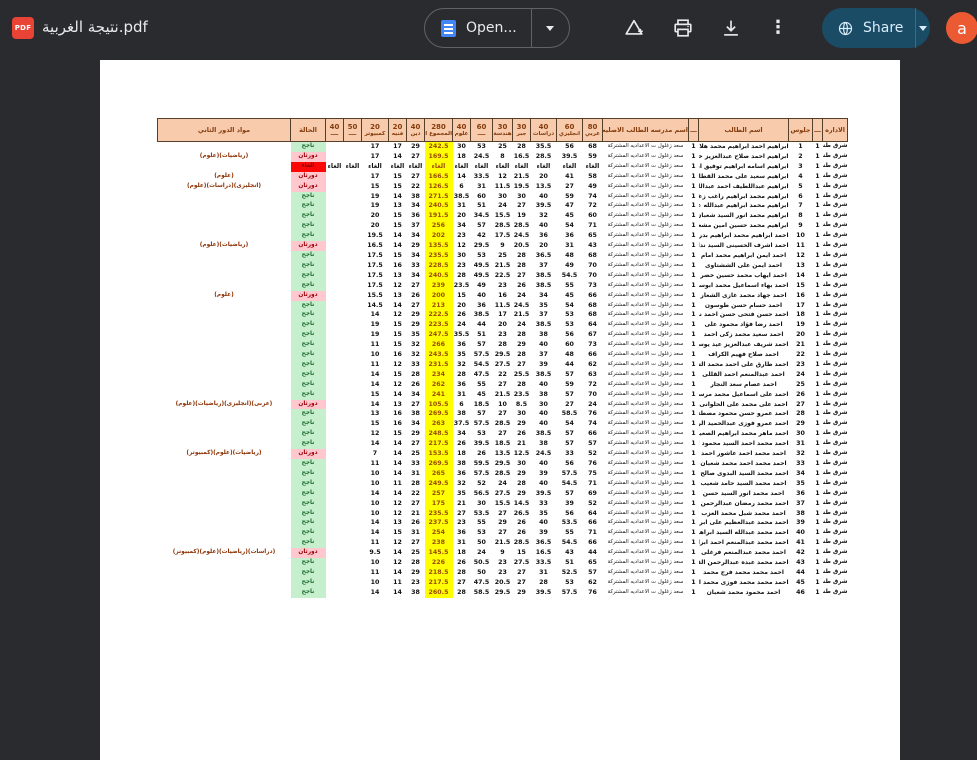 This screenshot has height=760, width=977. What do you see at coordinates (415, 246) in the screenshot?
I see `cell-din: 29` at bounding box center [415, 246].